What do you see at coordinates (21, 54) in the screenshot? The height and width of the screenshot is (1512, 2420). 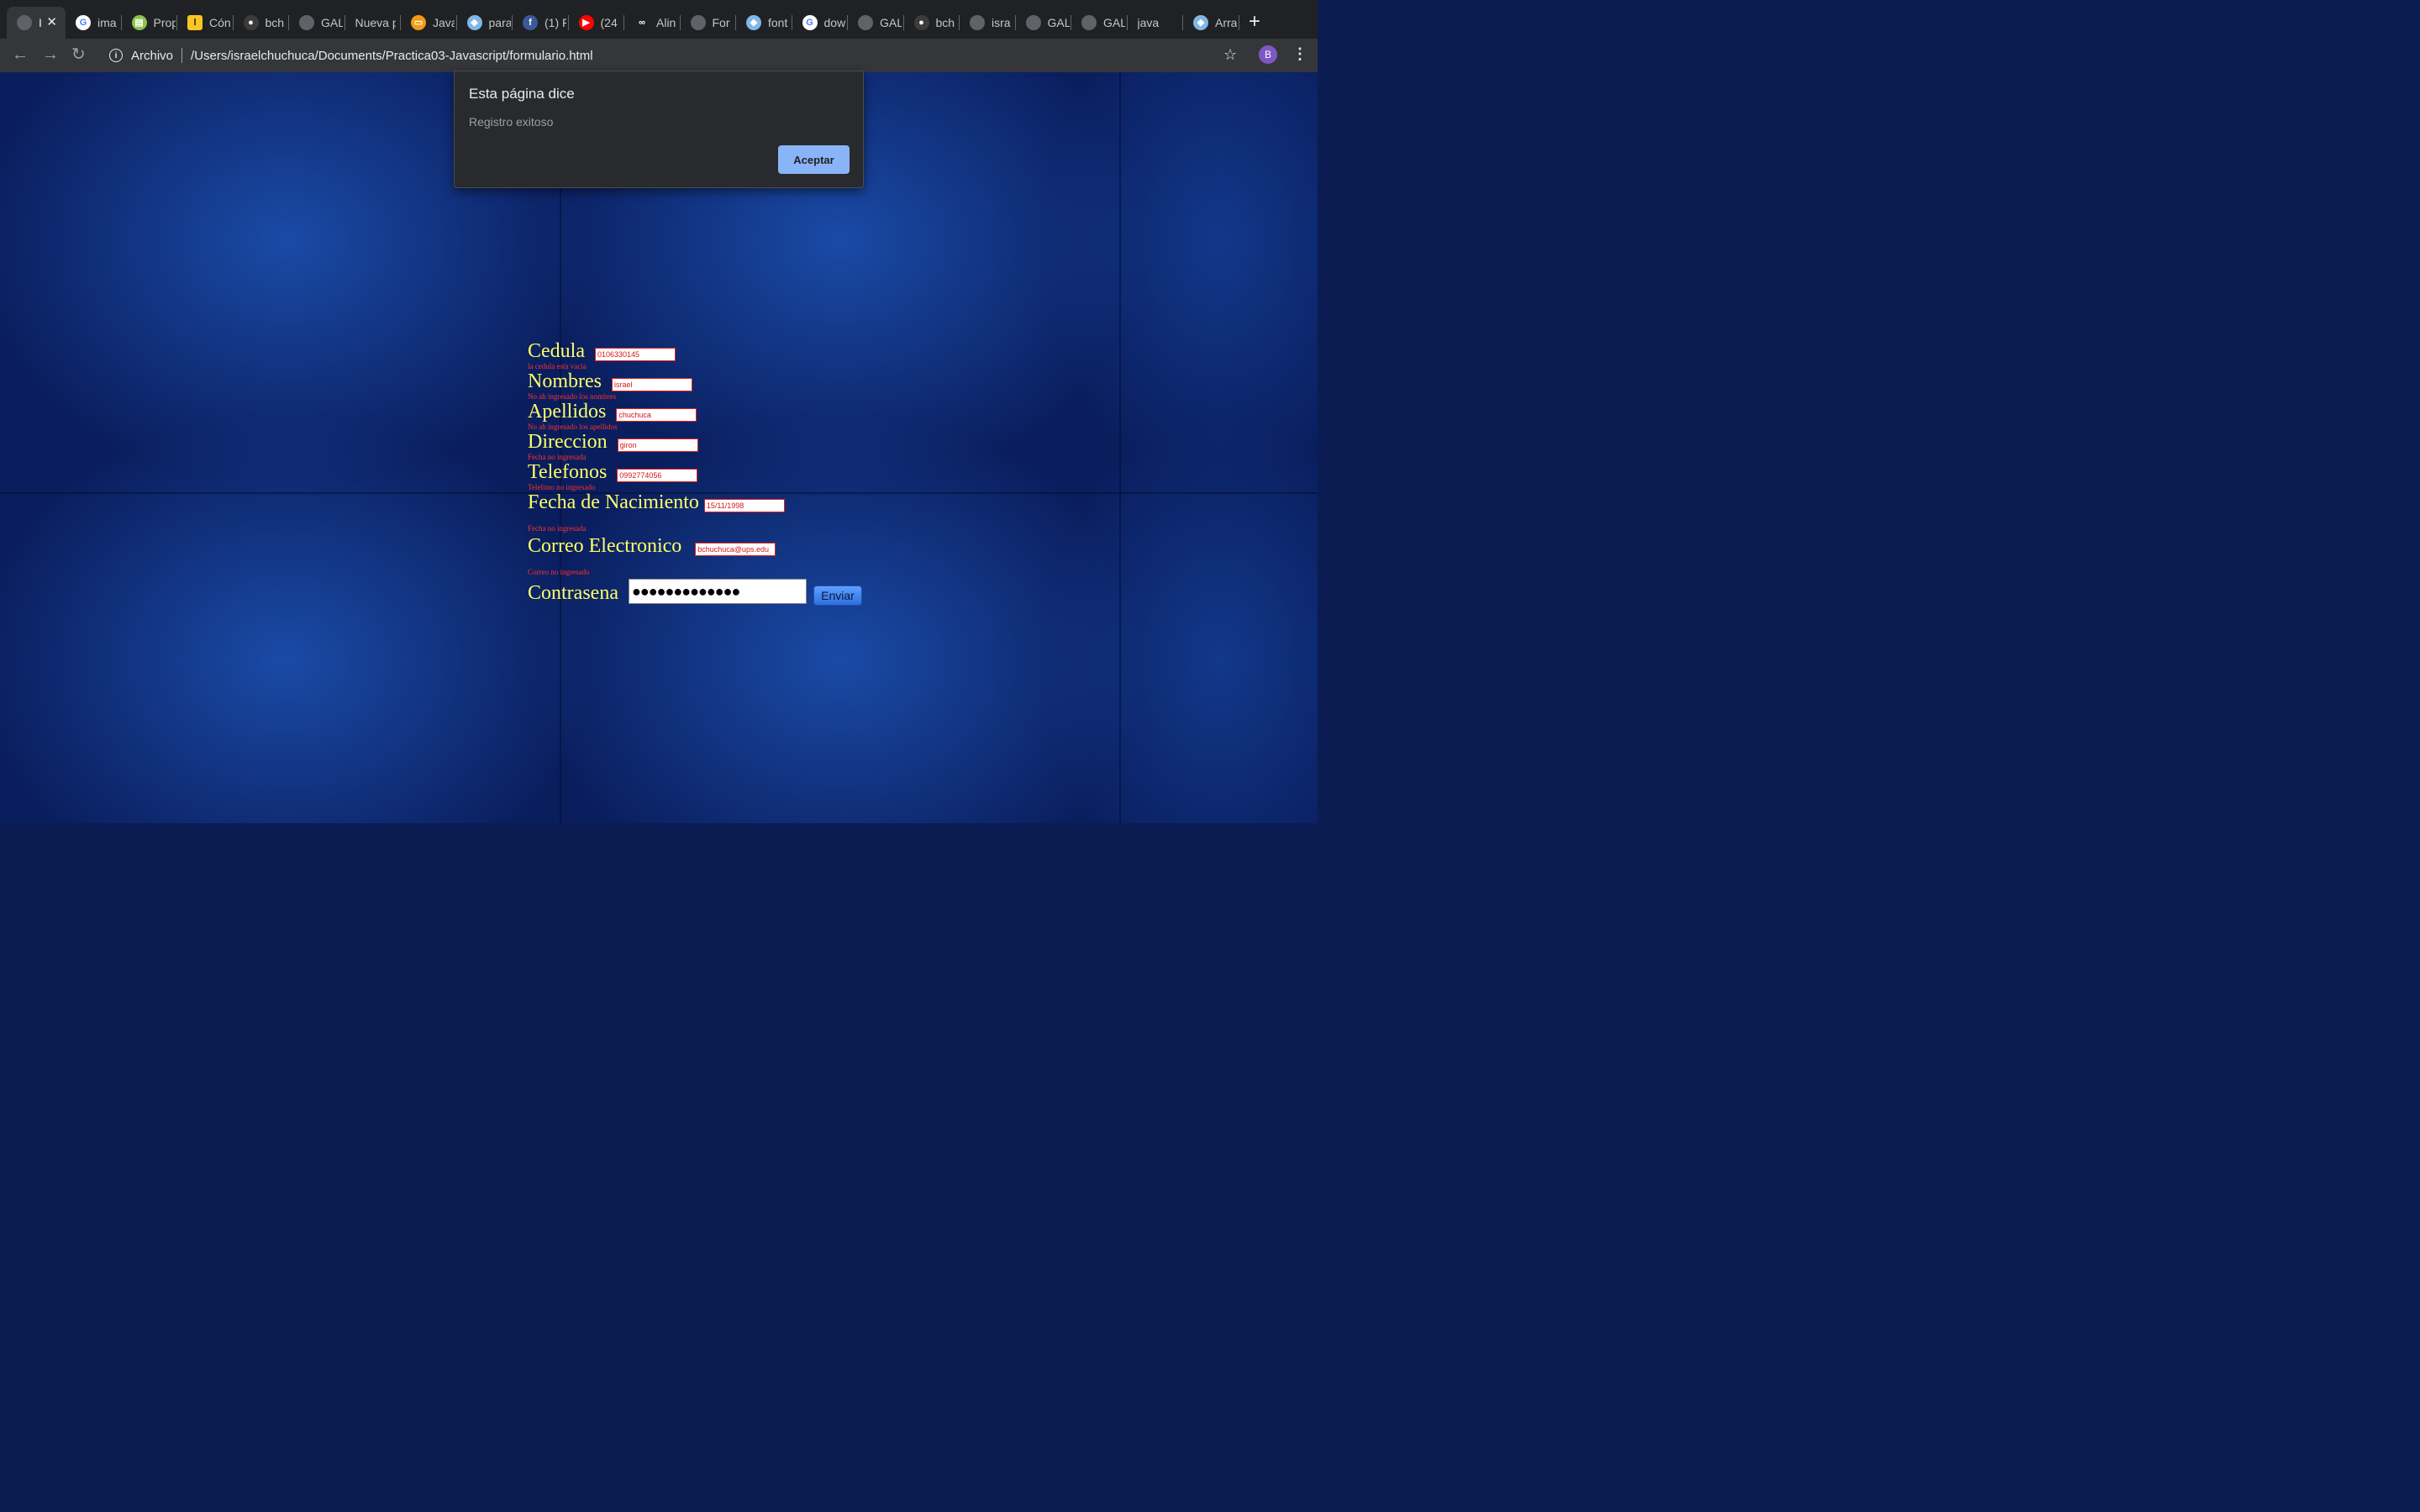 I see `back-arrow-icon: ←` at bounding box center [21, 54].